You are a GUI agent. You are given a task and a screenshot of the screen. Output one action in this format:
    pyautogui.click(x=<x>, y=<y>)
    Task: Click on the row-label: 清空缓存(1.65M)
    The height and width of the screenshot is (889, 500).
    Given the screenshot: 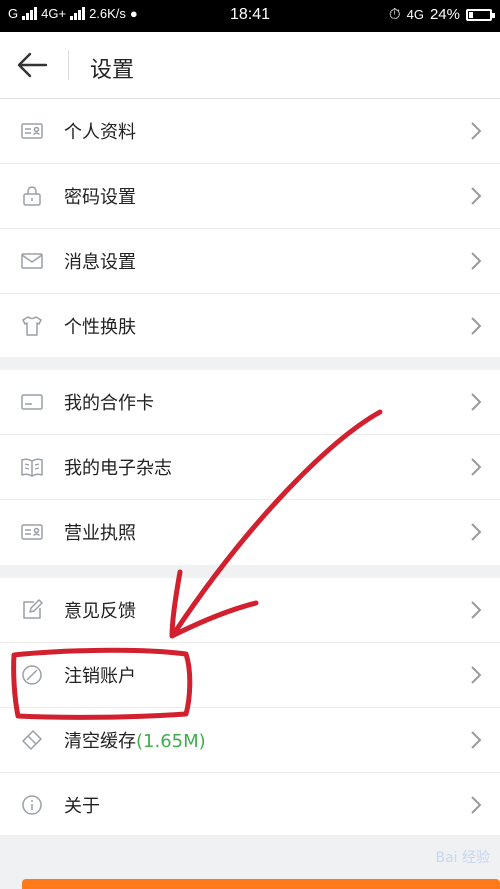 What is the action you would take?
    pyautogui.click(x=135, y=740)
    